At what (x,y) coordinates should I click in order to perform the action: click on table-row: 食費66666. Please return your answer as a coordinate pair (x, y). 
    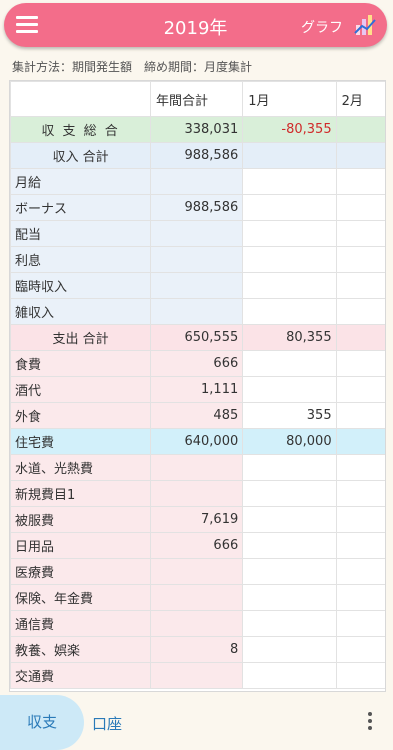
    Looking at the image, I should click on (197, 363).